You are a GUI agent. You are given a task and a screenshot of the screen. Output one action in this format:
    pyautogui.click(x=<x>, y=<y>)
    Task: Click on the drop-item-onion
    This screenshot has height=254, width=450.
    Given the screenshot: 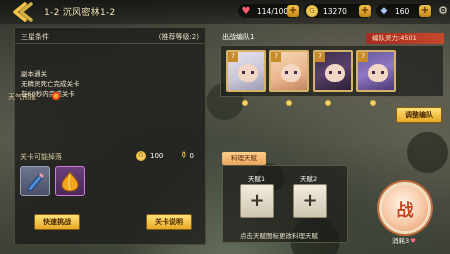 What is the action you would take?
    pyautogui.click(x=70, y=181)
    